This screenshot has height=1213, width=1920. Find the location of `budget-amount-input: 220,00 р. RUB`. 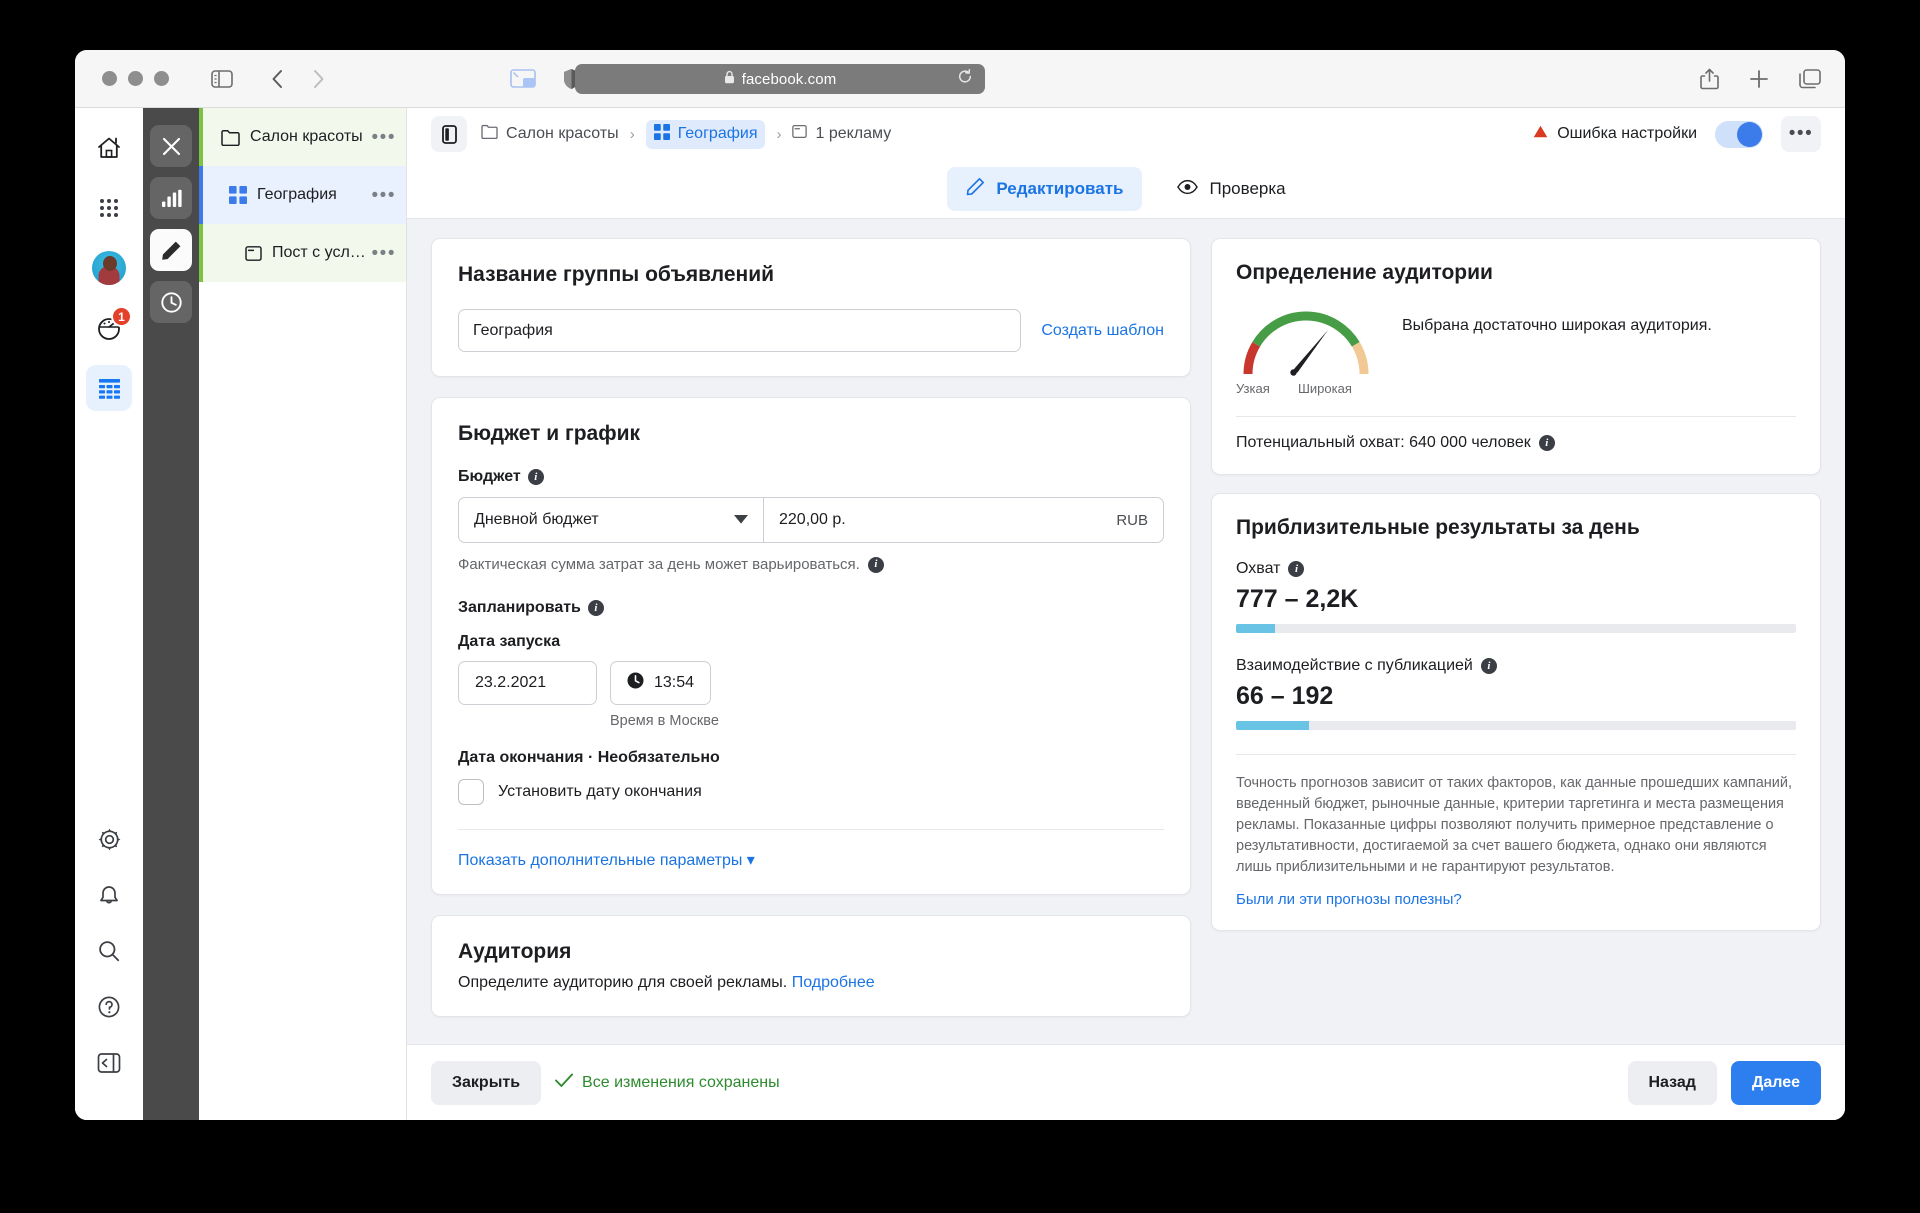

budget-amount-input: 220,00 р. RUB is located at coordinates (963, 520).